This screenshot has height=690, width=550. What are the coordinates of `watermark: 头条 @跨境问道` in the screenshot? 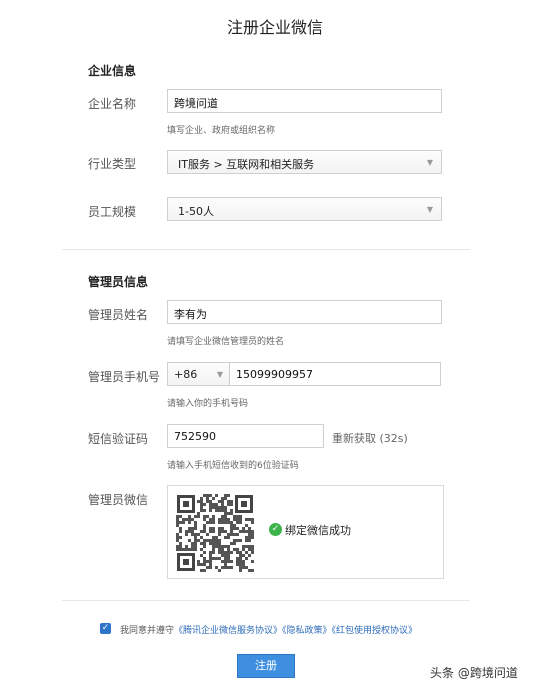 It's located at (474, 673).